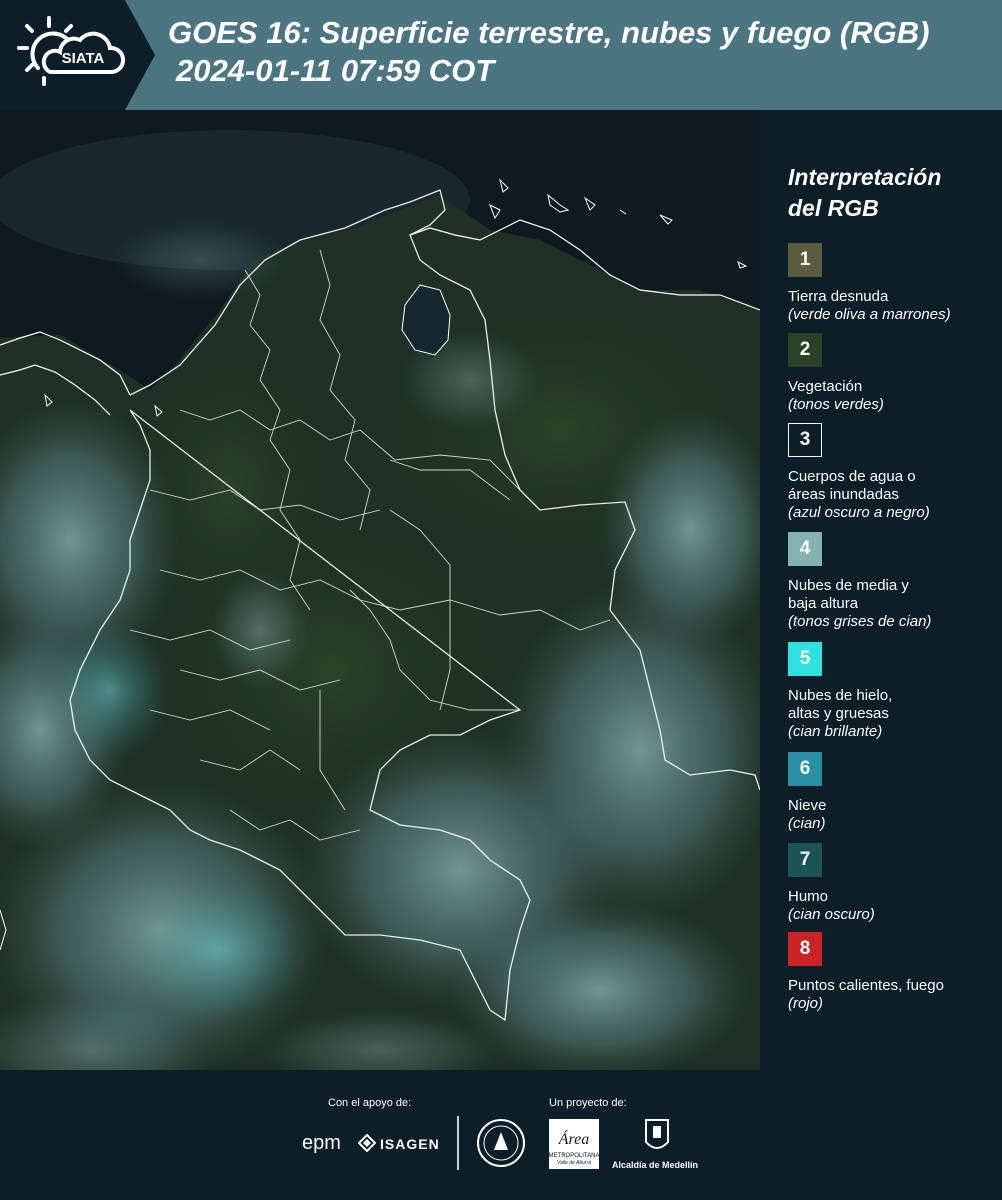 The width and height of the screenshot is (1002, 1200). What do you see at coordinates (893, 705) in the screenshot?
I see `legend-label: Nubes de hielo, altas y gruesas` at bounding box center [893, 705].